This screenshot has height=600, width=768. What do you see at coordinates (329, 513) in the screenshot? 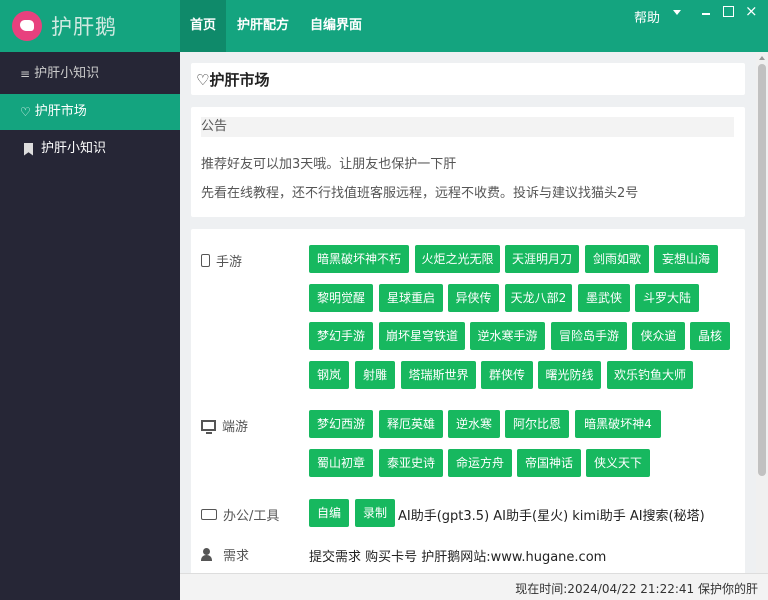
I see `custom-edit-button: 自编` at bounding box center [329, 513].